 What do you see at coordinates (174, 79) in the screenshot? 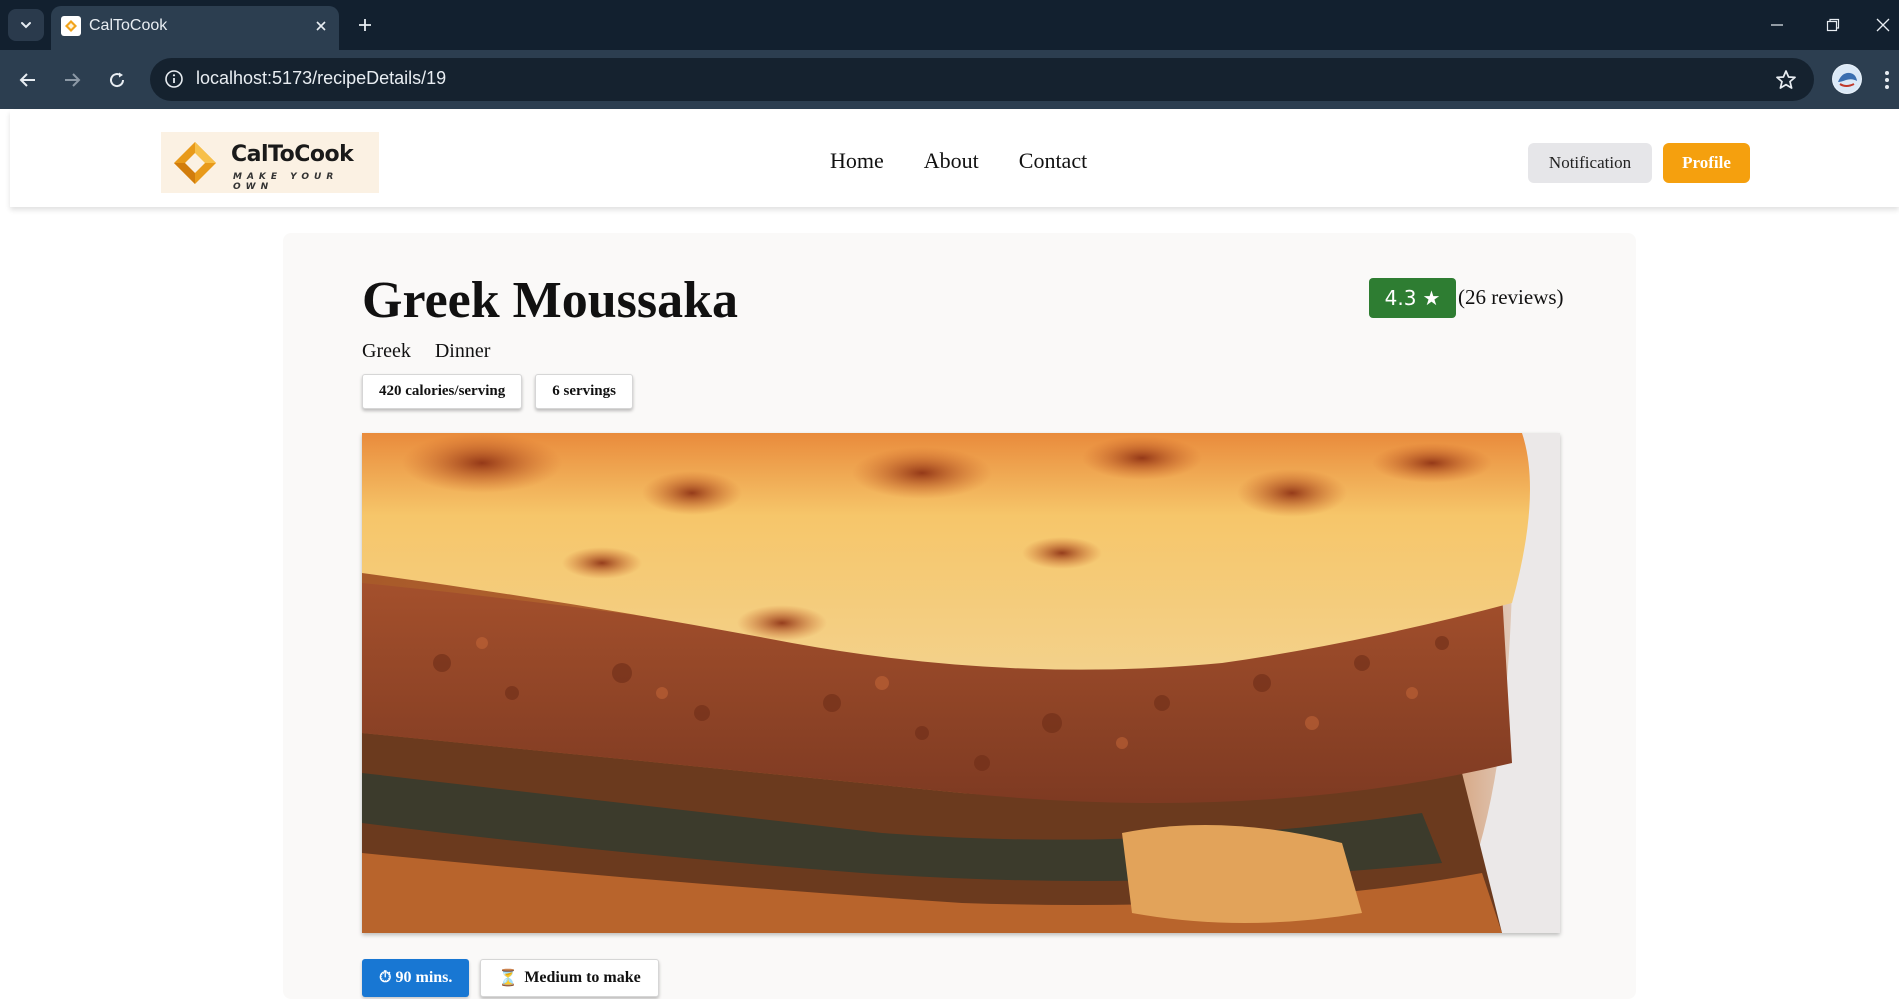
I see `info-icon` at bounding box center [174, 79].